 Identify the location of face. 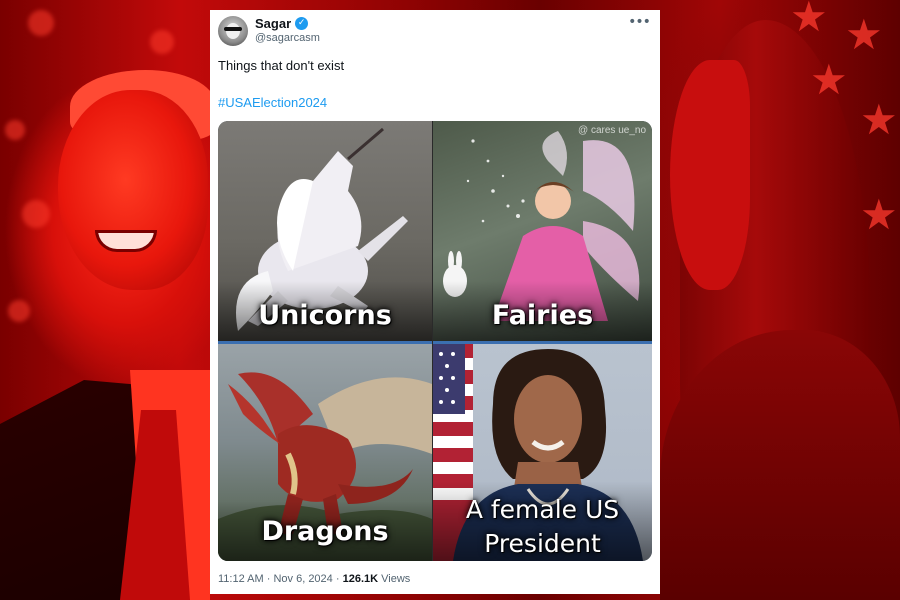
(710, 175).